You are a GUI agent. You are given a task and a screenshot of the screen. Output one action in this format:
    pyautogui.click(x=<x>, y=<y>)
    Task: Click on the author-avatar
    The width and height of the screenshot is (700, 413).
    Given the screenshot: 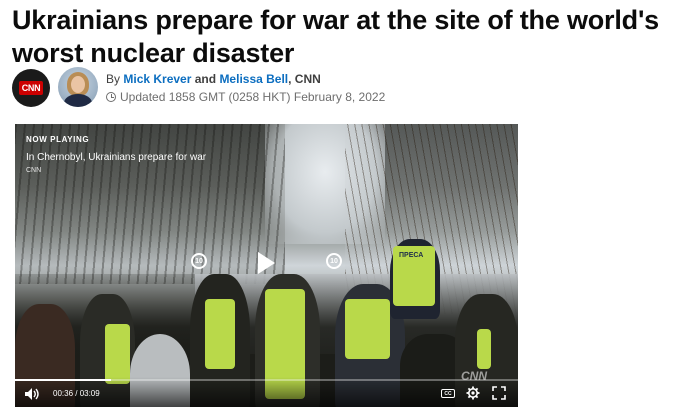 What is the action you would take?
    pyautogui.click(x=78, y=87)
    